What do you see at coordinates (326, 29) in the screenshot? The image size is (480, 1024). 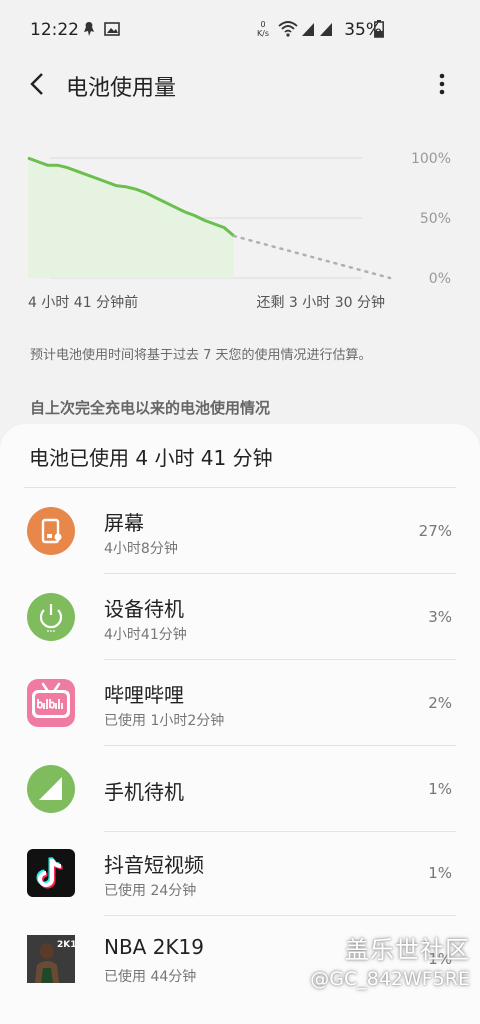 I see `cell-signal-2-icon` at bounding box center [326, 29].